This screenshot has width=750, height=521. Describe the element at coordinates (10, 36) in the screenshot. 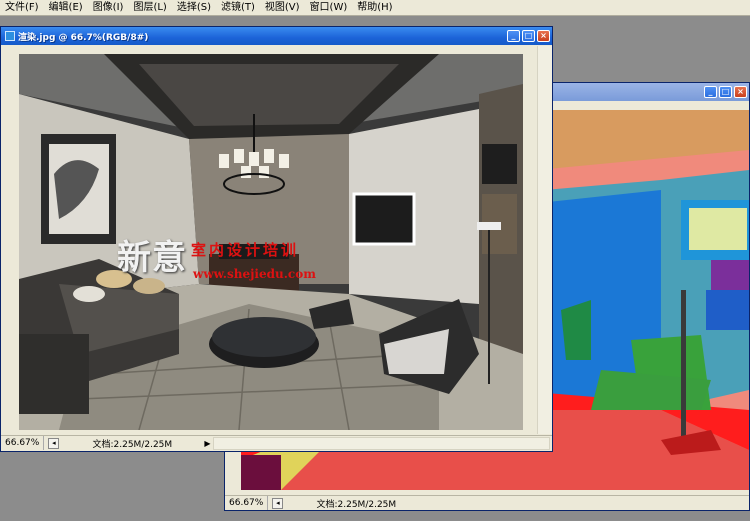

I see `document-icon` at that location.